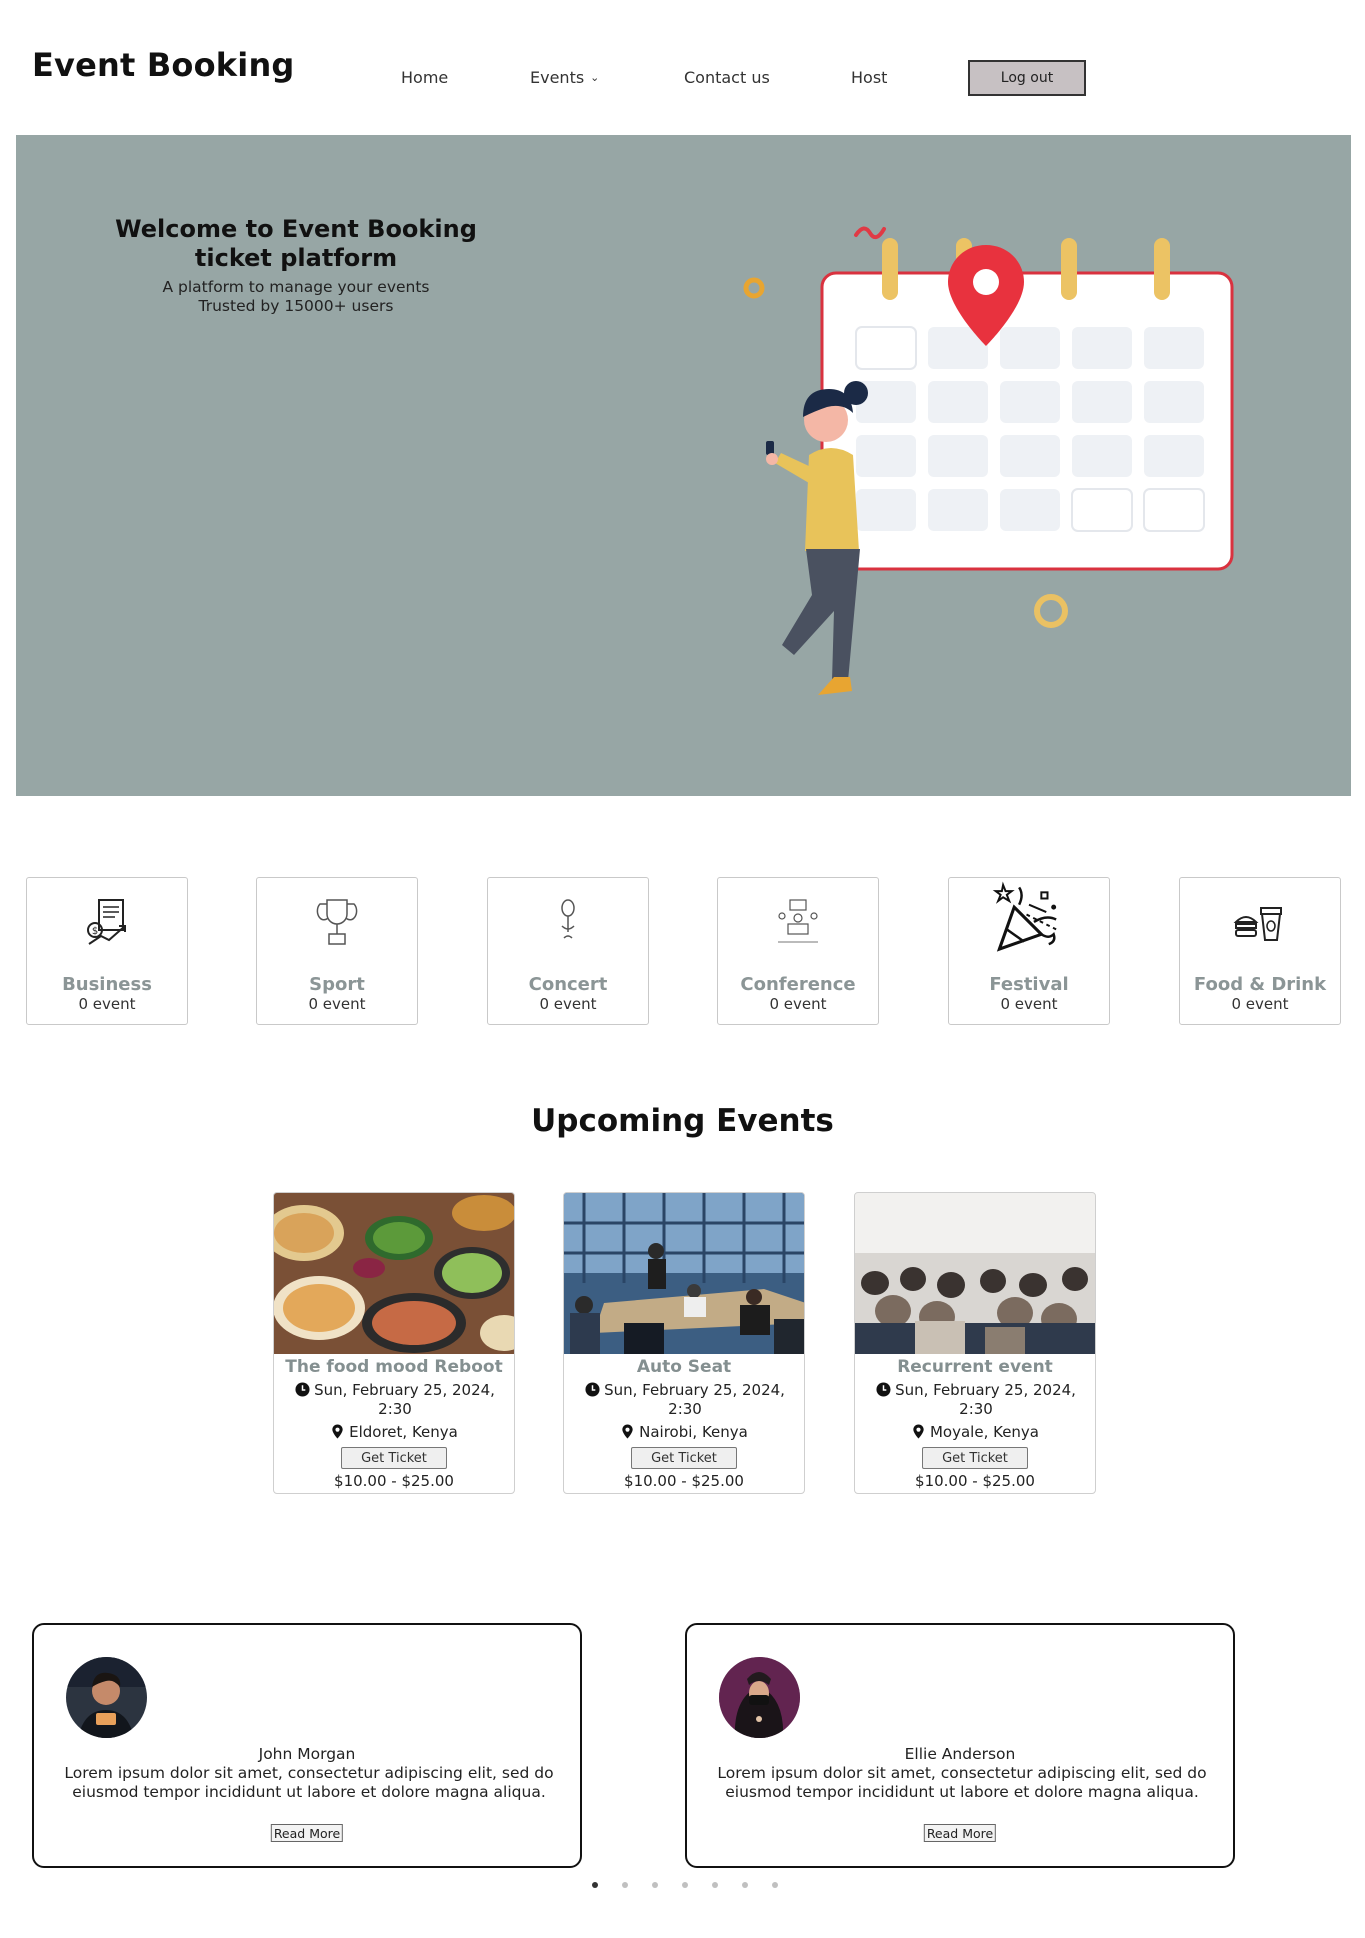 The width and height of the screenshot is (1365, 1938). What do you see at coordinates (984, 1432) in the screenshot?
I see `event-location-text: Moyale, Kenya` at bounding box center [984, 1432].